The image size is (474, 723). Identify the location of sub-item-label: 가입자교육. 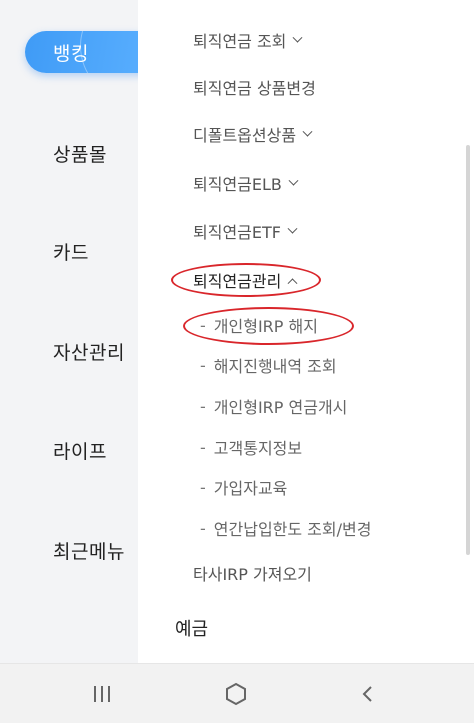
(250, 488).